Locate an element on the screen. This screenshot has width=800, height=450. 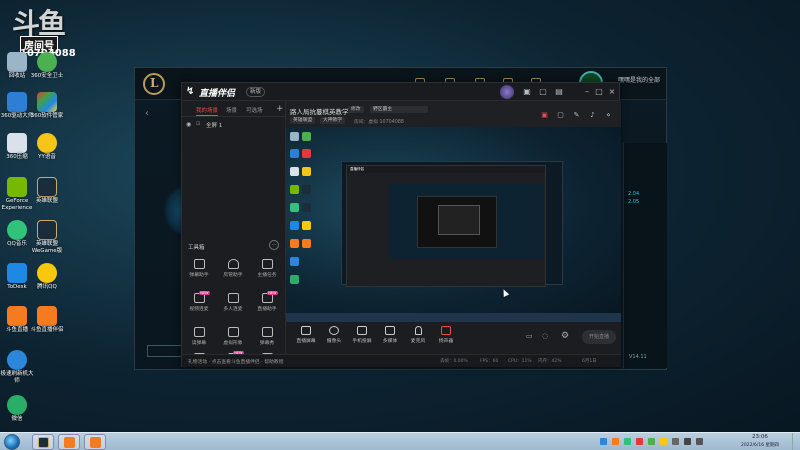
network-icon is located at coordinates (687, 441).